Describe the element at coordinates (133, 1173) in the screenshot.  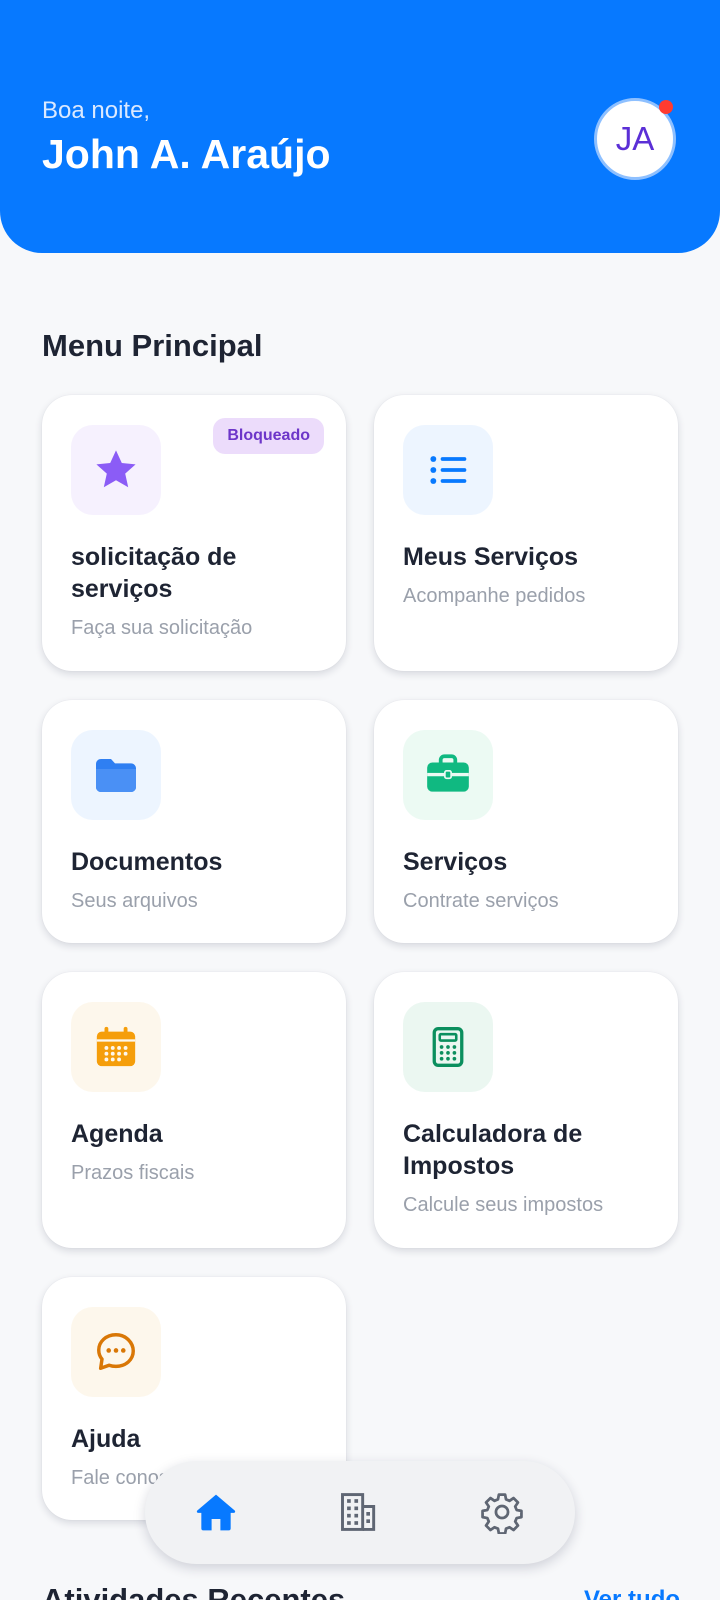
I see `card-subtitle: Prazos fiscais` at that location.